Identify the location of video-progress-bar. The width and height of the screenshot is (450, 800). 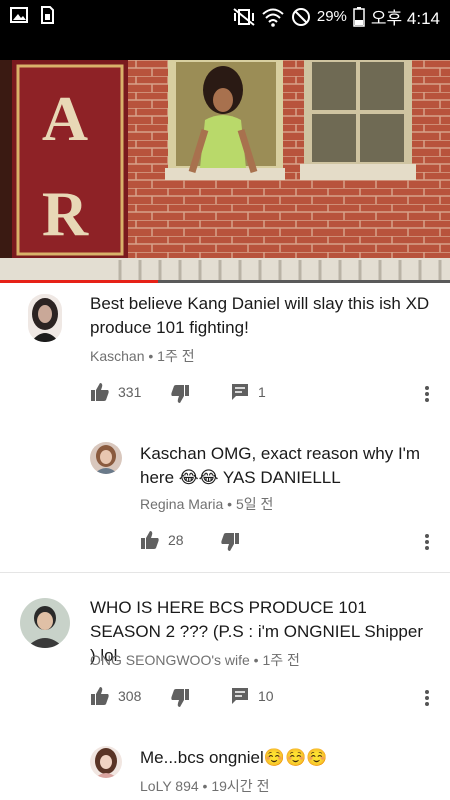
(225, 281).